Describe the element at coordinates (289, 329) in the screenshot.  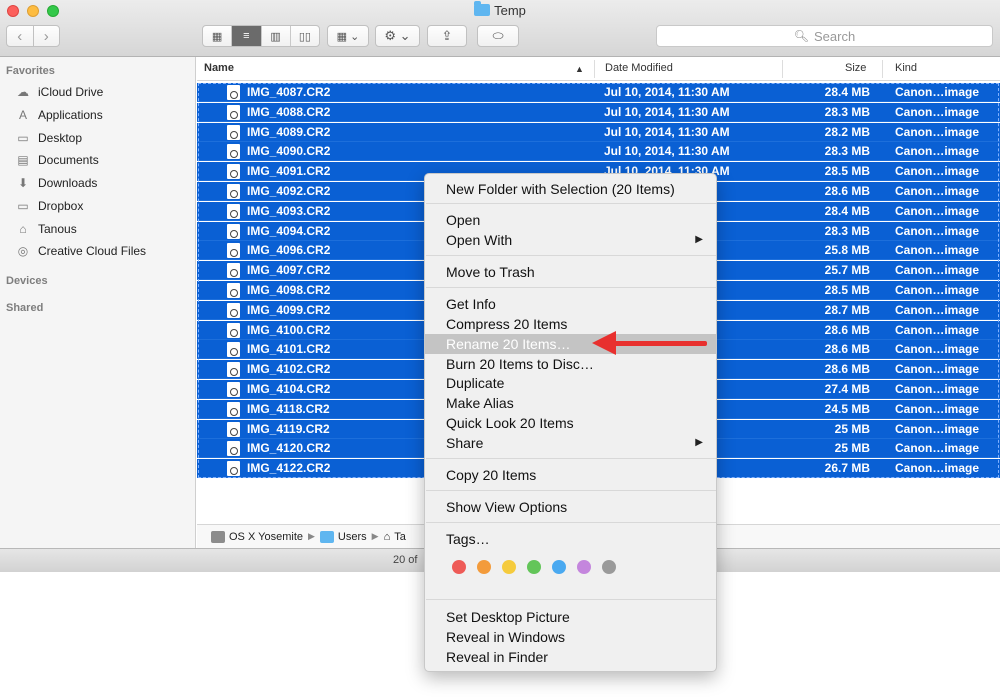
I see `file-name: IMG_4100.CR2` at that location.